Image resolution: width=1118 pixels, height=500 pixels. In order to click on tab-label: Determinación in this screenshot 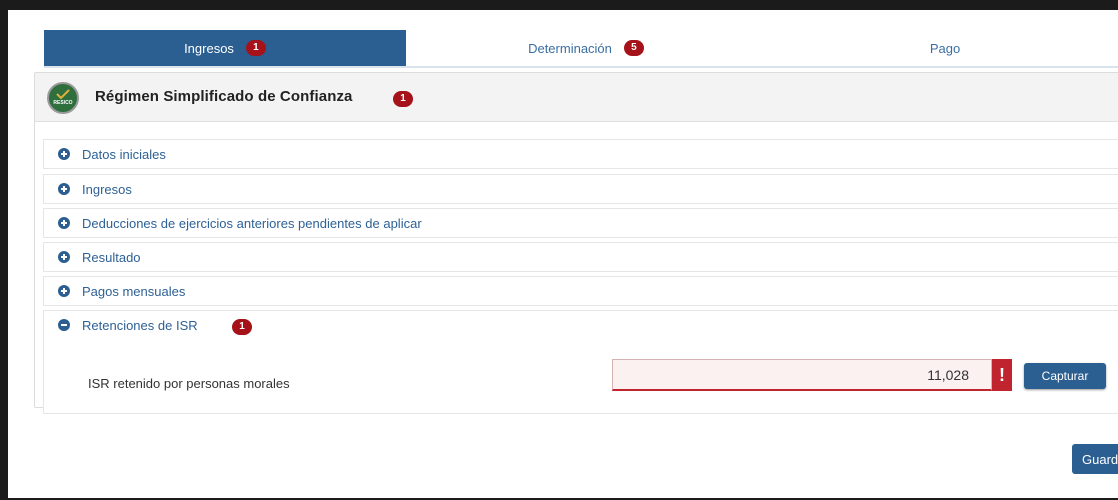, I will do `click(570, 48)`.